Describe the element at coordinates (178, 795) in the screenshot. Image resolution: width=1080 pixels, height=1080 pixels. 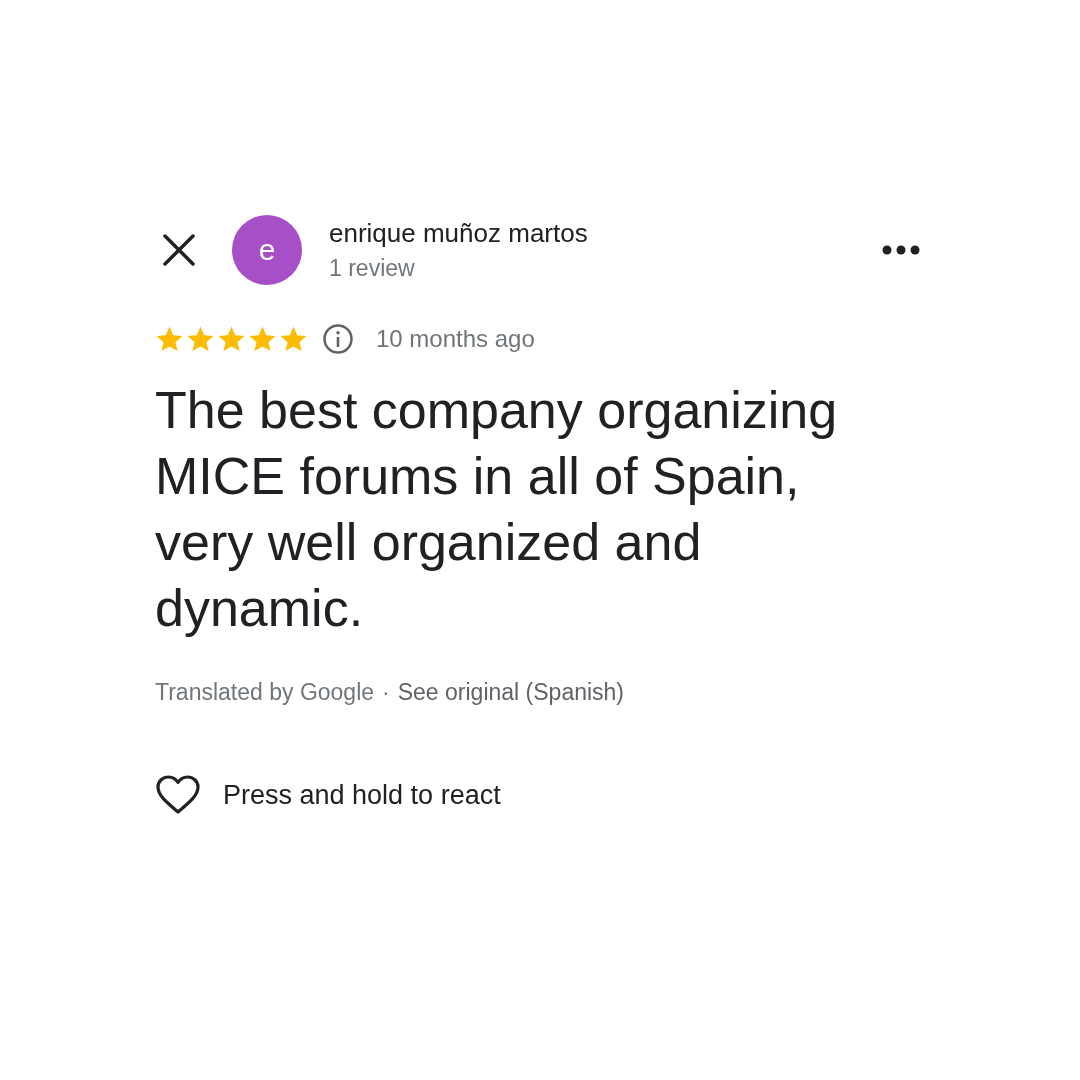
I see `heart-icon` at that location.